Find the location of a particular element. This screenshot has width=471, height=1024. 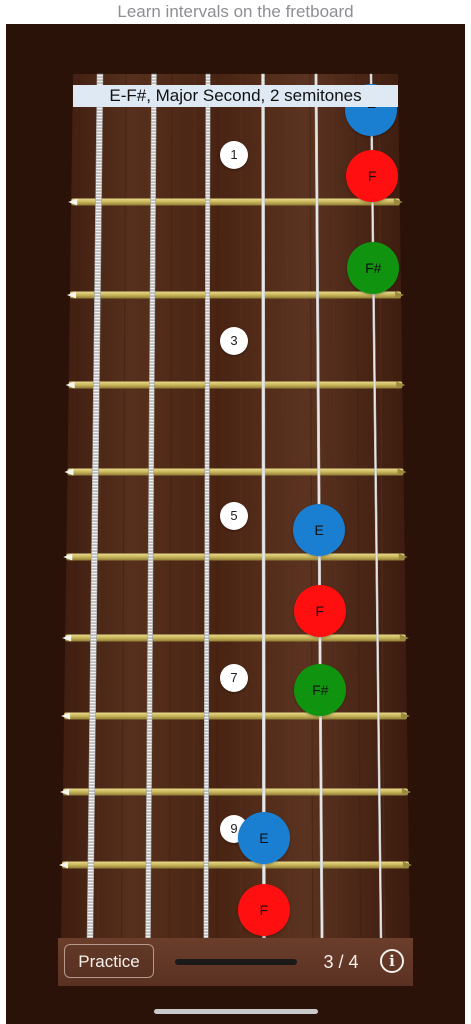

guitar-string is located at coordinates (263, 506).